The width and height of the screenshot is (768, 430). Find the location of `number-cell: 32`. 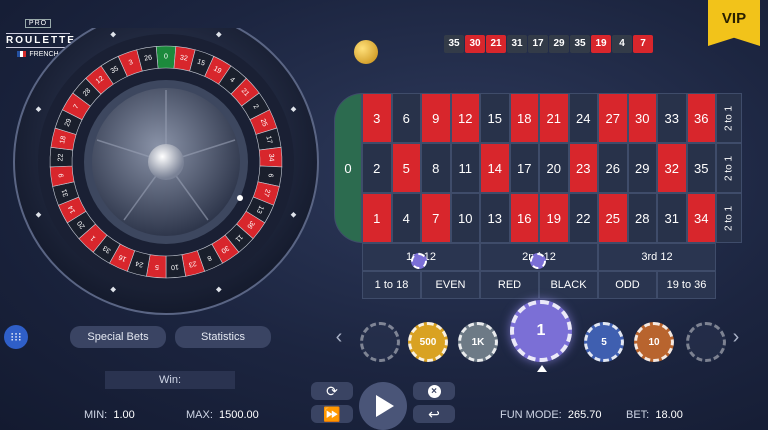

number-cell: 32 is located at coordinates (672, 168).